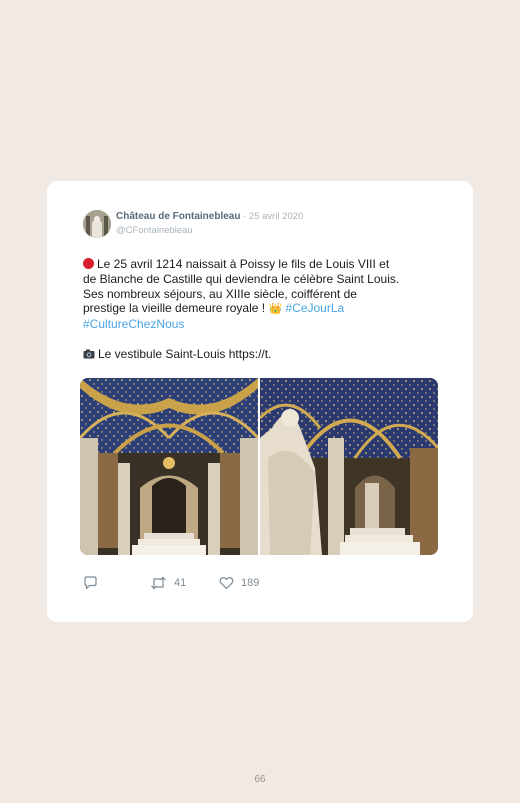 The height and width of the screenshot is (803, 520). I want to click on reply-button, so click(90, 583).